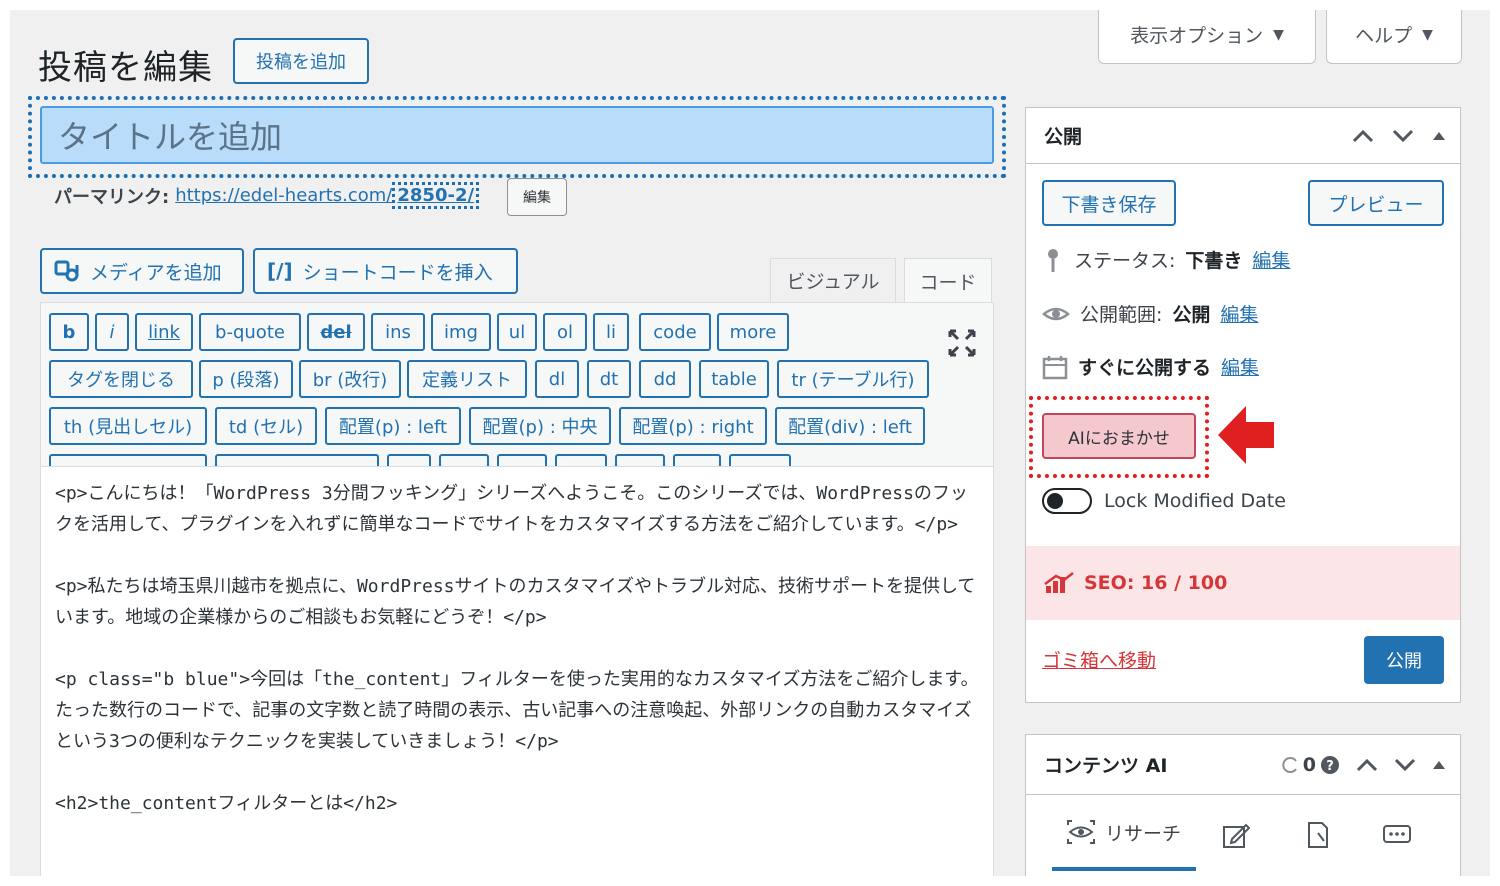  What do you see at coordinates (280, 271) in the screenshot?
I see `shortcode-icon: [/]` at bounding box center [280, 271].